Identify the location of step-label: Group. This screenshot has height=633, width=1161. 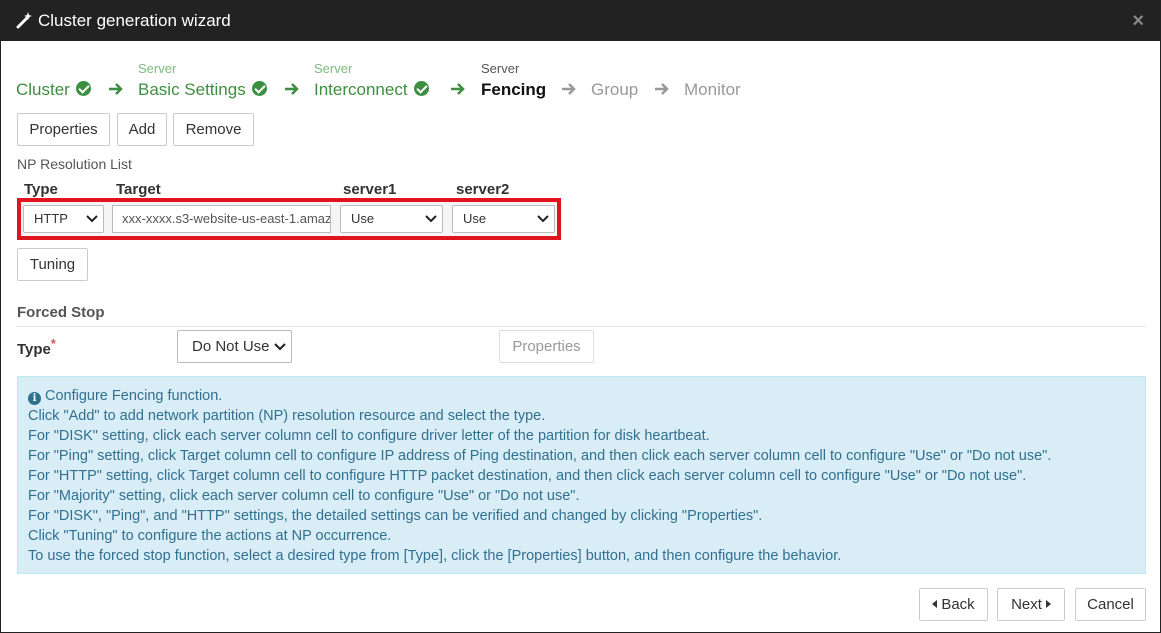
(615, 89).